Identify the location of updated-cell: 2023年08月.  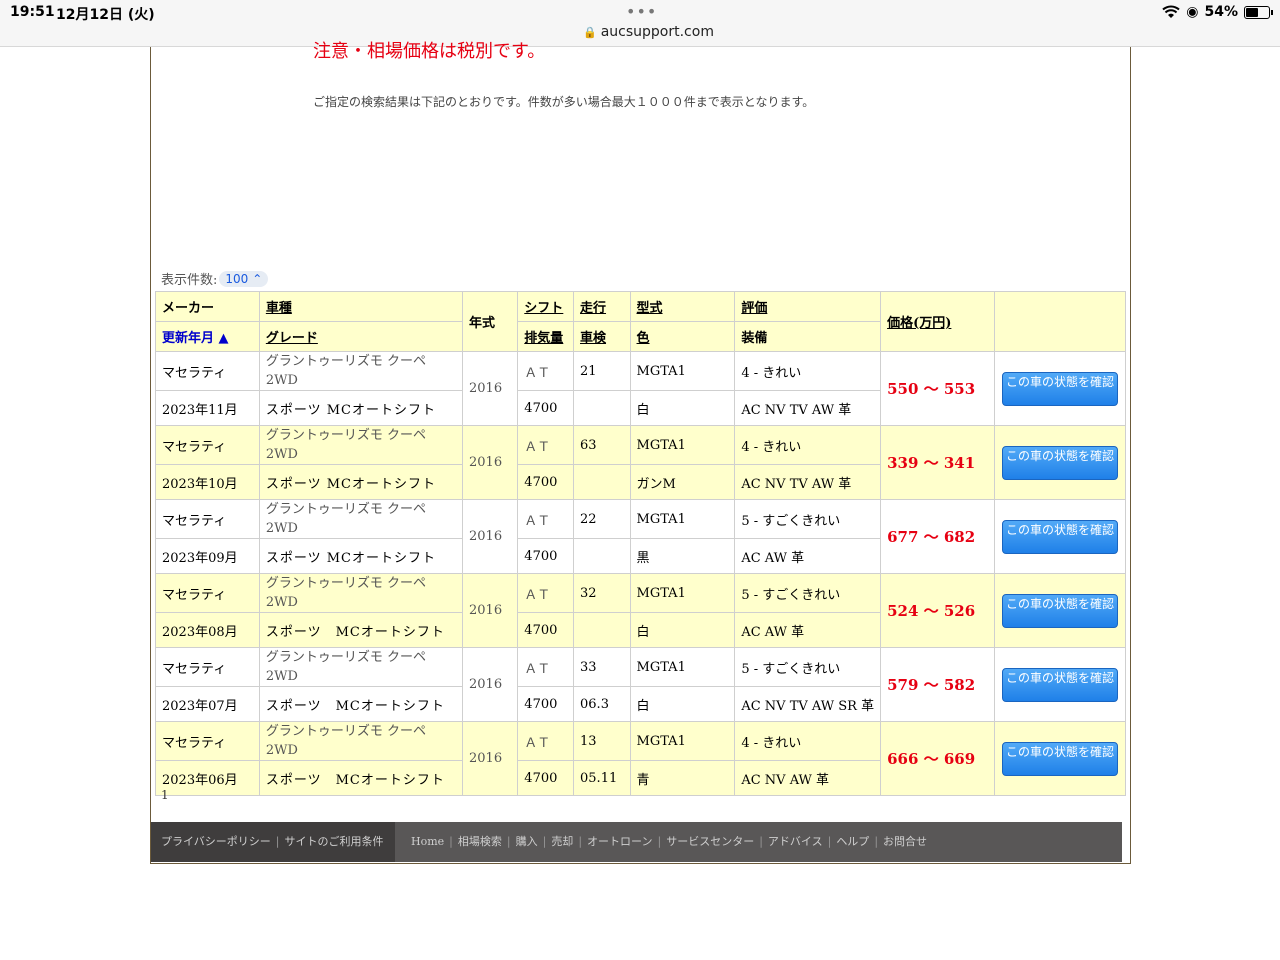
(207, 630).